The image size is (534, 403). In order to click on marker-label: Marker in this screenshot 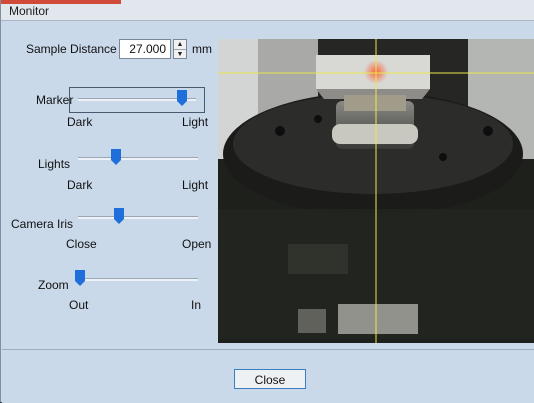, I will do `click(55, 100)`.